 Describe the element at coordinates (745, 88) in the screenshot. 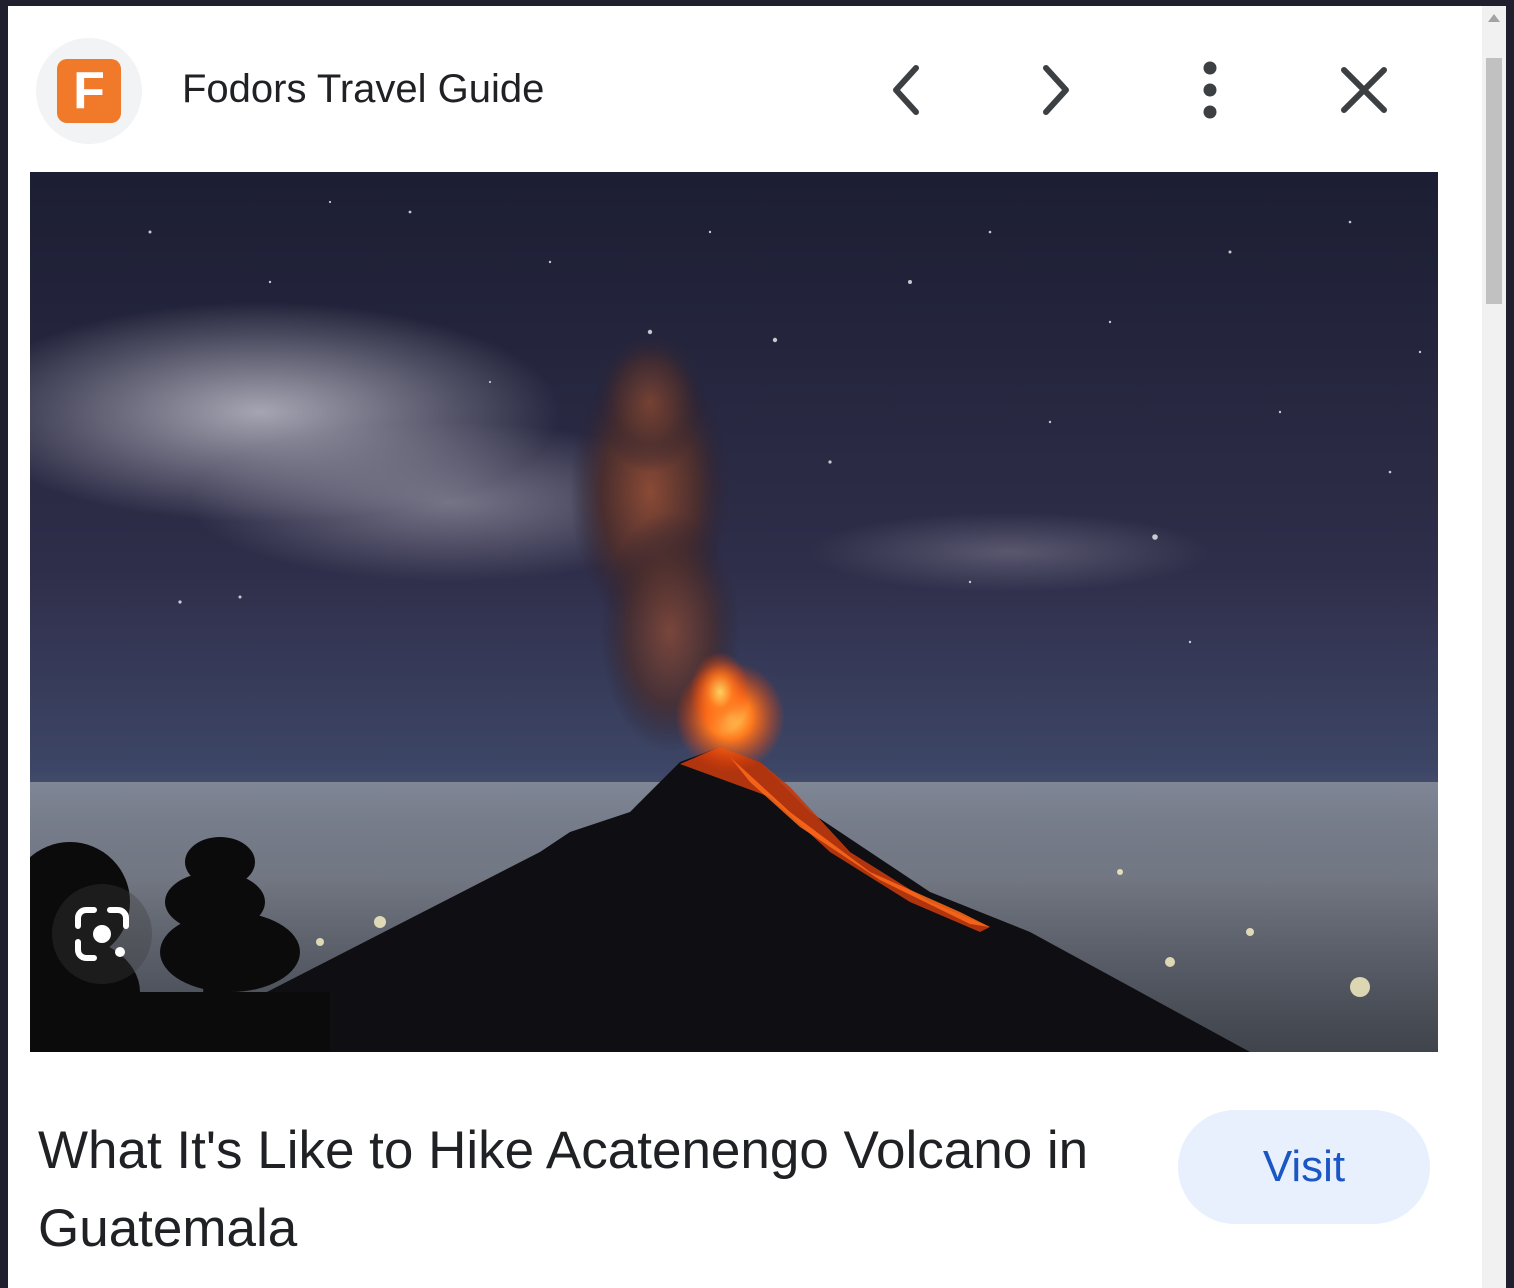

I see `preview-header: F Fodors Travel Guide` at that location.